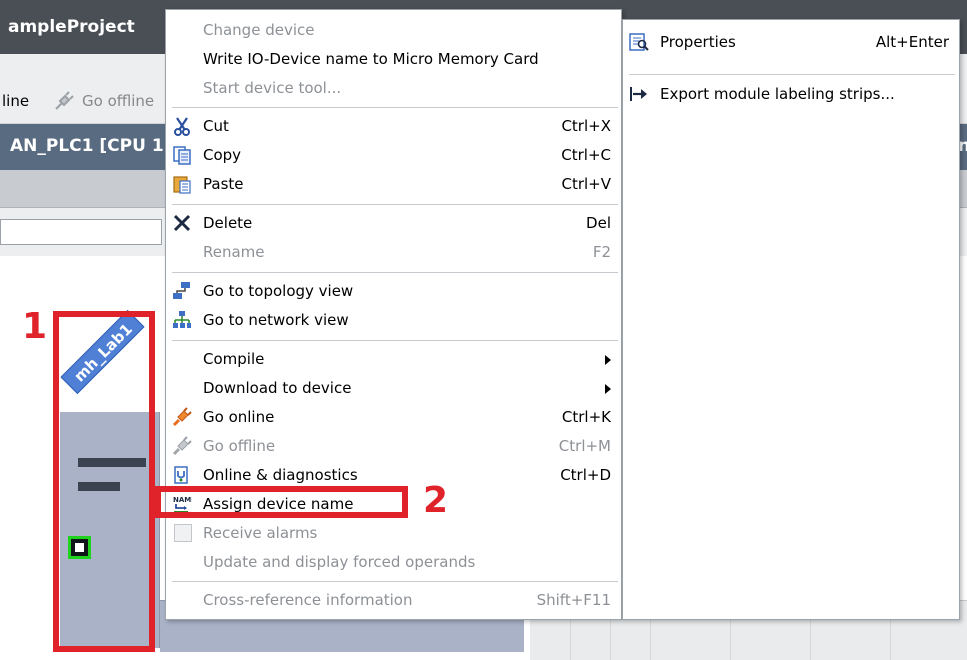  I want to click on menu-item-update-forced-operands: Update and display forced operands, so click(394, 562).